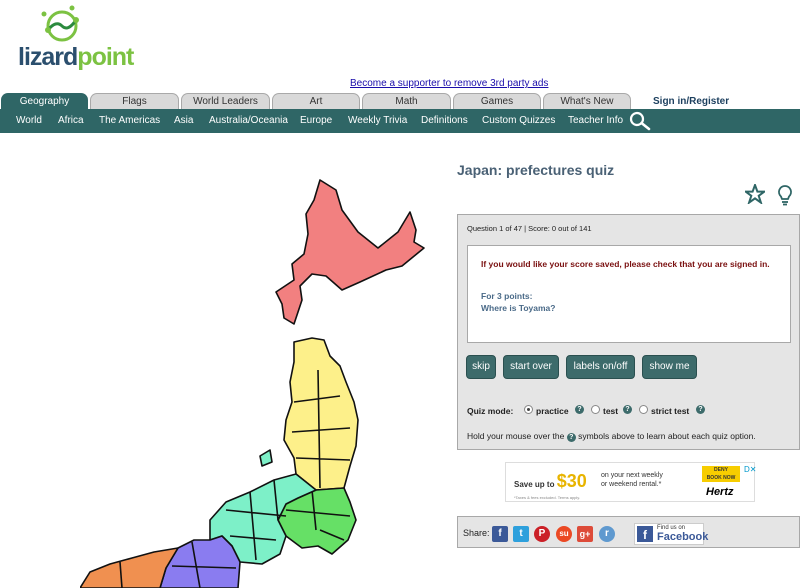 This screenshot has width=800, height=588. I want to click on facebook-icon: f, so click(500, 534).